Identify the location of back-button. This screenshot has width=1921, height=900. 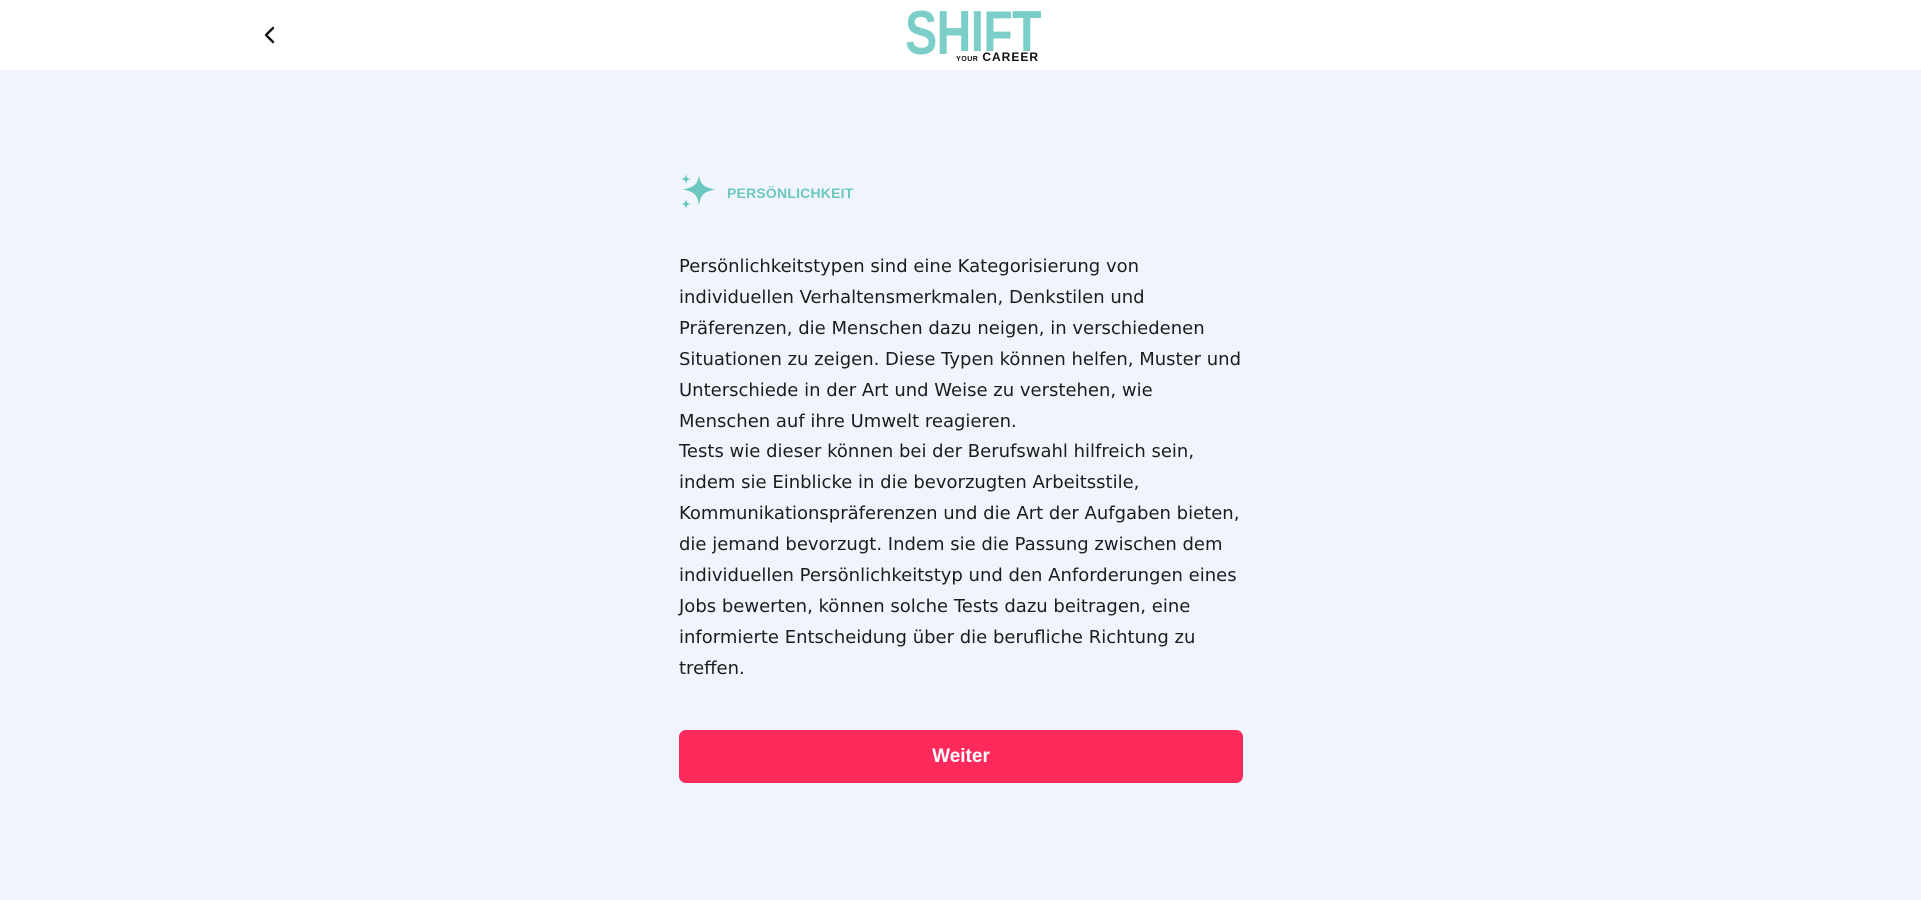
(270, 35).